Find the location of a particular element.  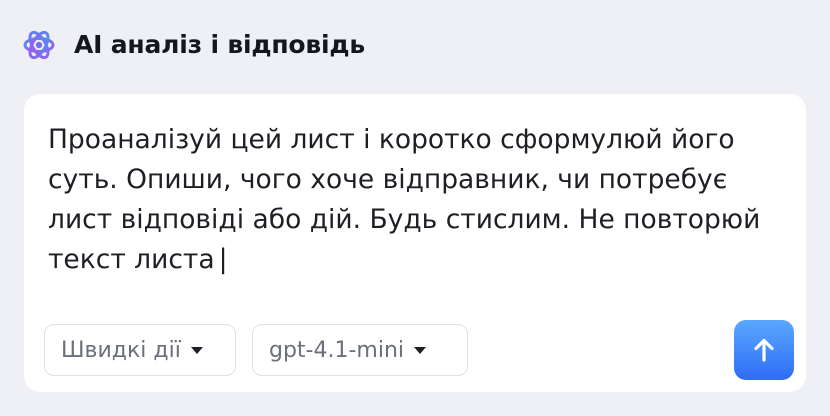

model-select-dropdown: gpt-4.1-mini is located at coordinates (360, 350).